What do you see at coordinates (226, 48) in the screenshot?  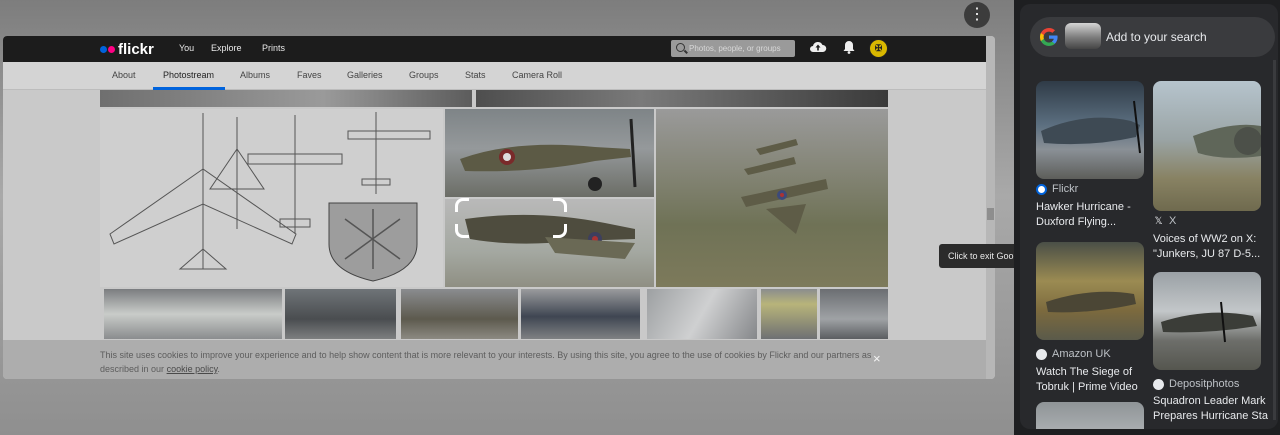 I see `nav-explore: Explore` at bounding box center [226, 48].